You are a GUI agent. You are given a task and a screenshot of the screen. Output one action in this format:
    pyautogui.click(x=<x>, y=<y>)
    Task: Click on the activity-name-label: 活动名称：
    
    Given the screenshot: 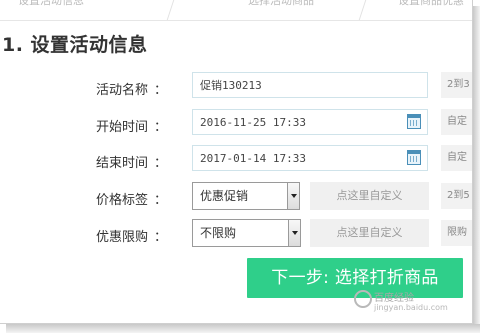 What is the action you would take?
    pyautogui.click(x=132, y=90)
    